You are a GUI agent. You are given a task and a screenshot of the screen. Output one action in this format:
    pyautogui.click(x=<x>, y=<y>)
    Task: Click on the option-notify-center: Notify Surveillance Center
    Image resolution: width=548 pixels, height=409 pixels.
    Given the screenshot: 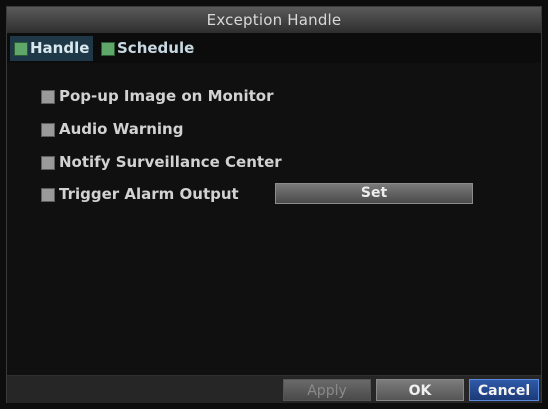 What is the action you would take?
    pyautogui.click(x=161, y=162)
    